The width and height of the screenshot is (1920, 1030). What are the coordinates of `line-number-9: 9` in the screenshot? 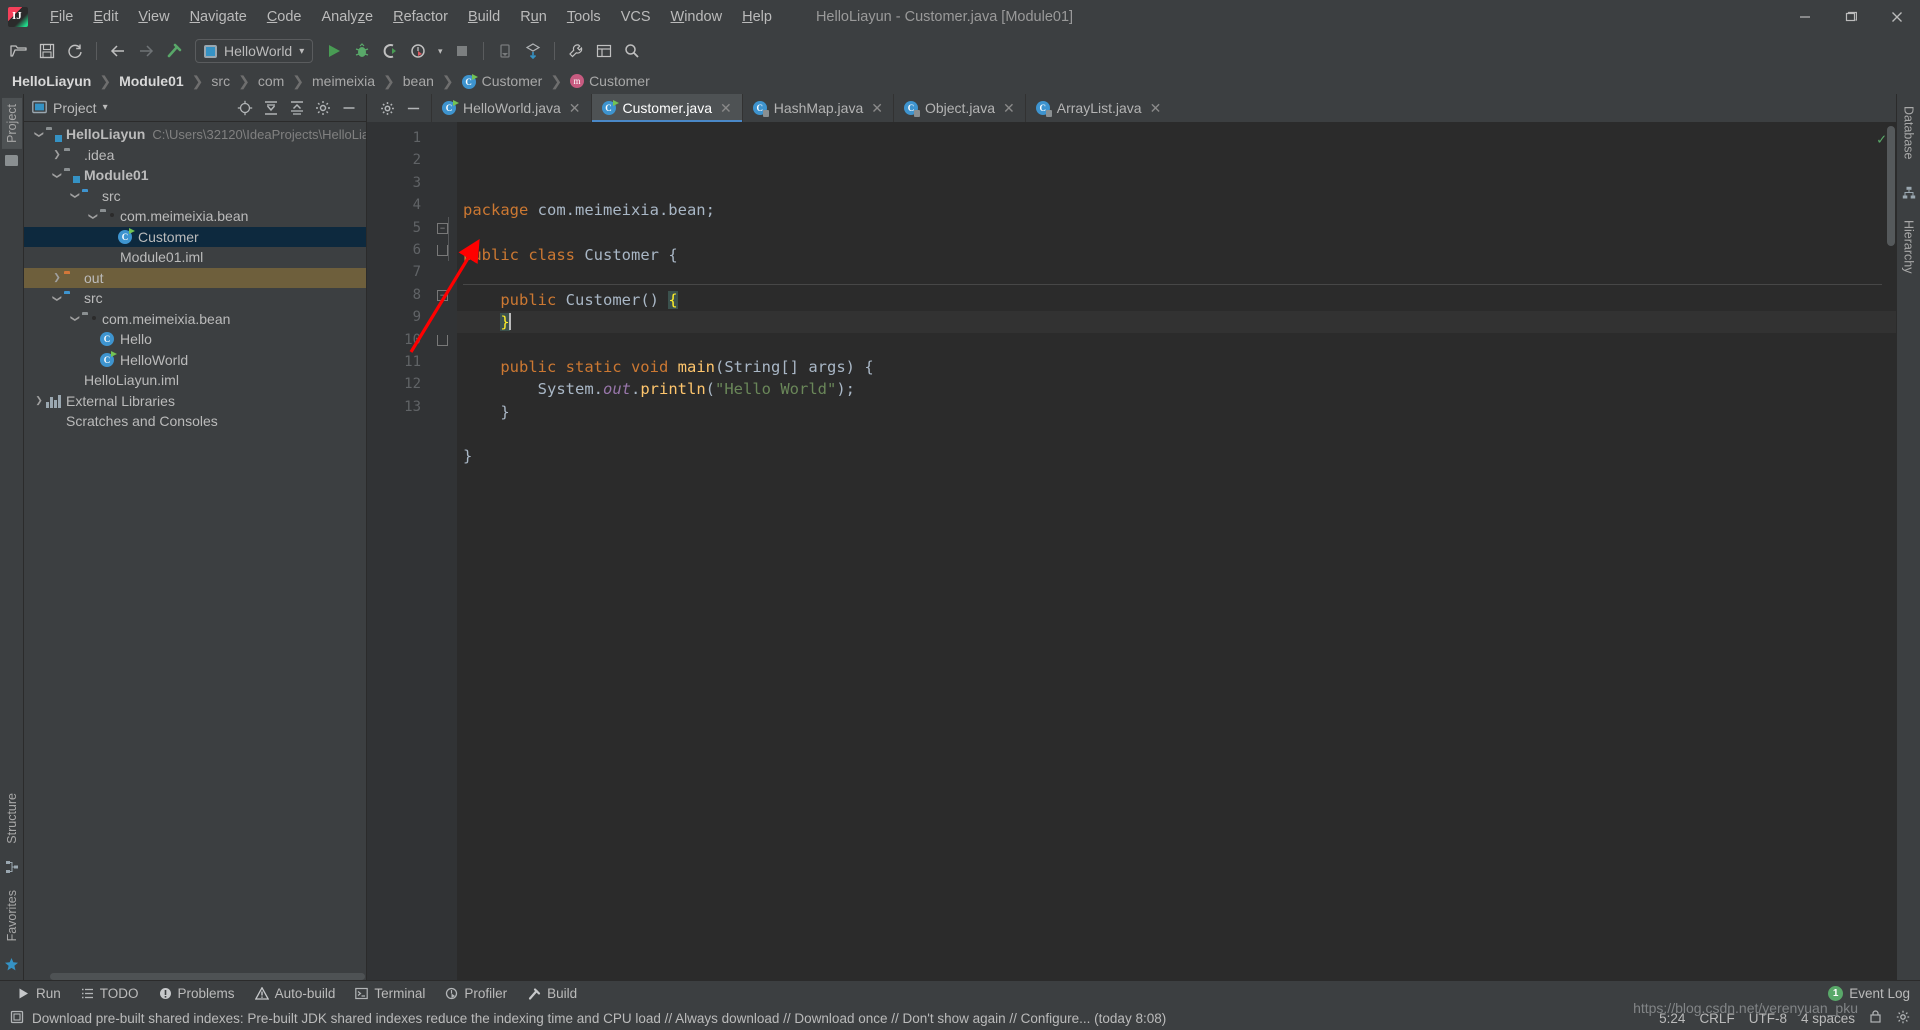 It's located at (398, 317).